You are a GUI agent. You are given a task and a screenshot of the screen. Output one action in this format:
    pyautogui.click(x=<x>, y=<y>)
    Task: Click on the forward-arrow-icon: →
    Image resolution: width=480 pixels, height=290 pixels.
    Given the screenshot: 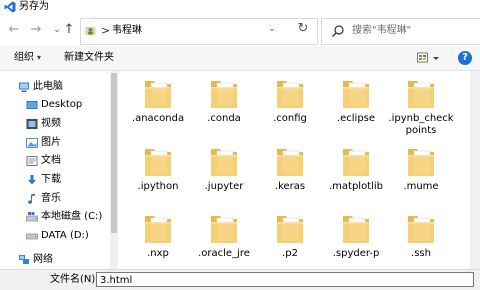 What is the action you would take?
    pyautogui.click(x=36, y=29)
    